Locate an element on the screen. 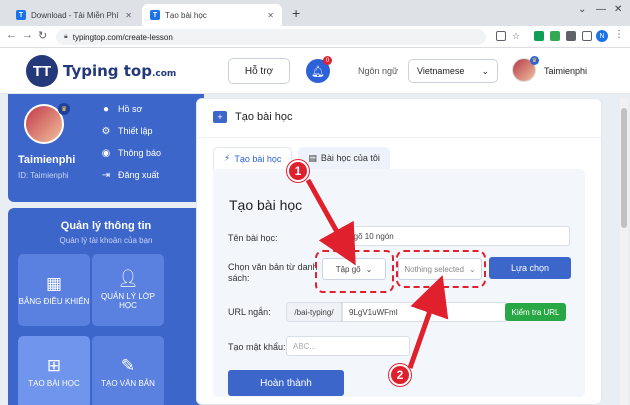  menu-item-label: Thiết lập is located at coordinates (135, 131).